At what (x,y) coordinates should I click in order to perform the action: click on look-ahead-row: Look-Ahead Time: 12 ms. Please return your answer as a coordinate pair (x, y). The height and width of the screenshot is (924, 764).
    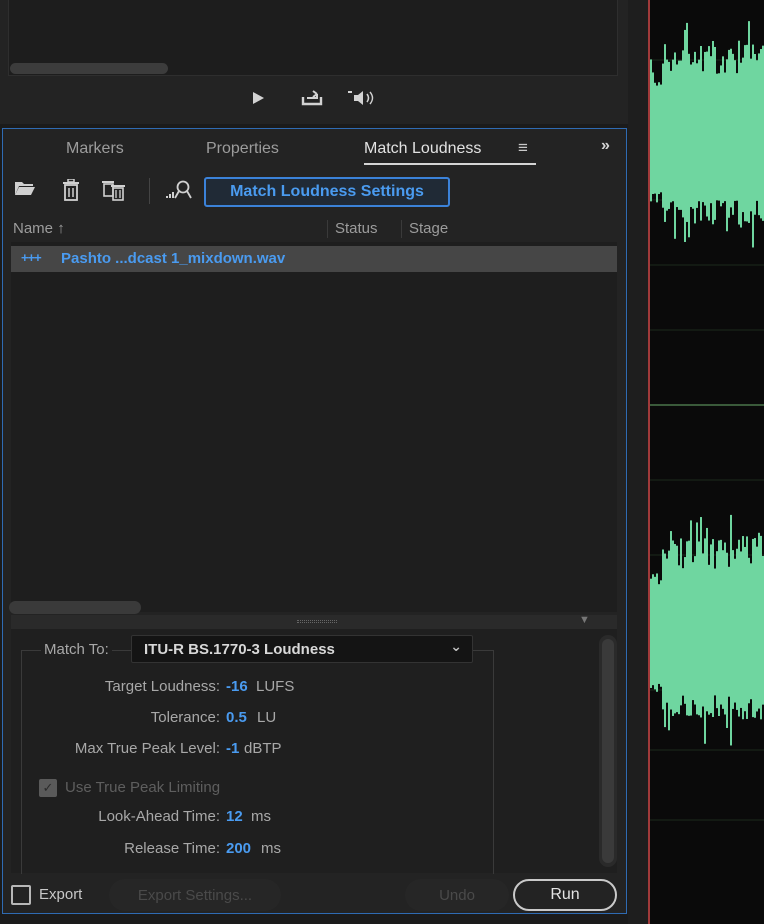
    Looking at the image, I should click on (311, 818).